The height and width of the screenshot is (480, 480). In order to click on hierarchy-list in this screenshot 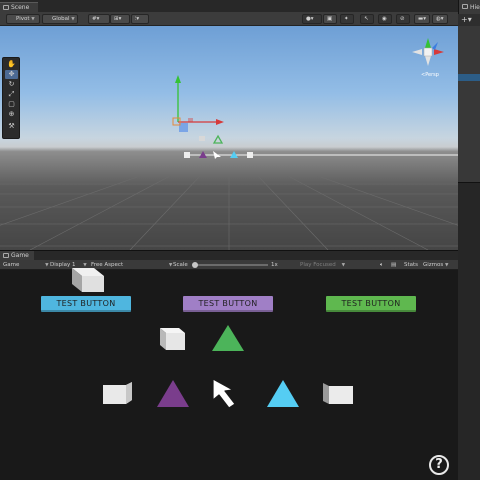, I will do `click(469, 104)`.